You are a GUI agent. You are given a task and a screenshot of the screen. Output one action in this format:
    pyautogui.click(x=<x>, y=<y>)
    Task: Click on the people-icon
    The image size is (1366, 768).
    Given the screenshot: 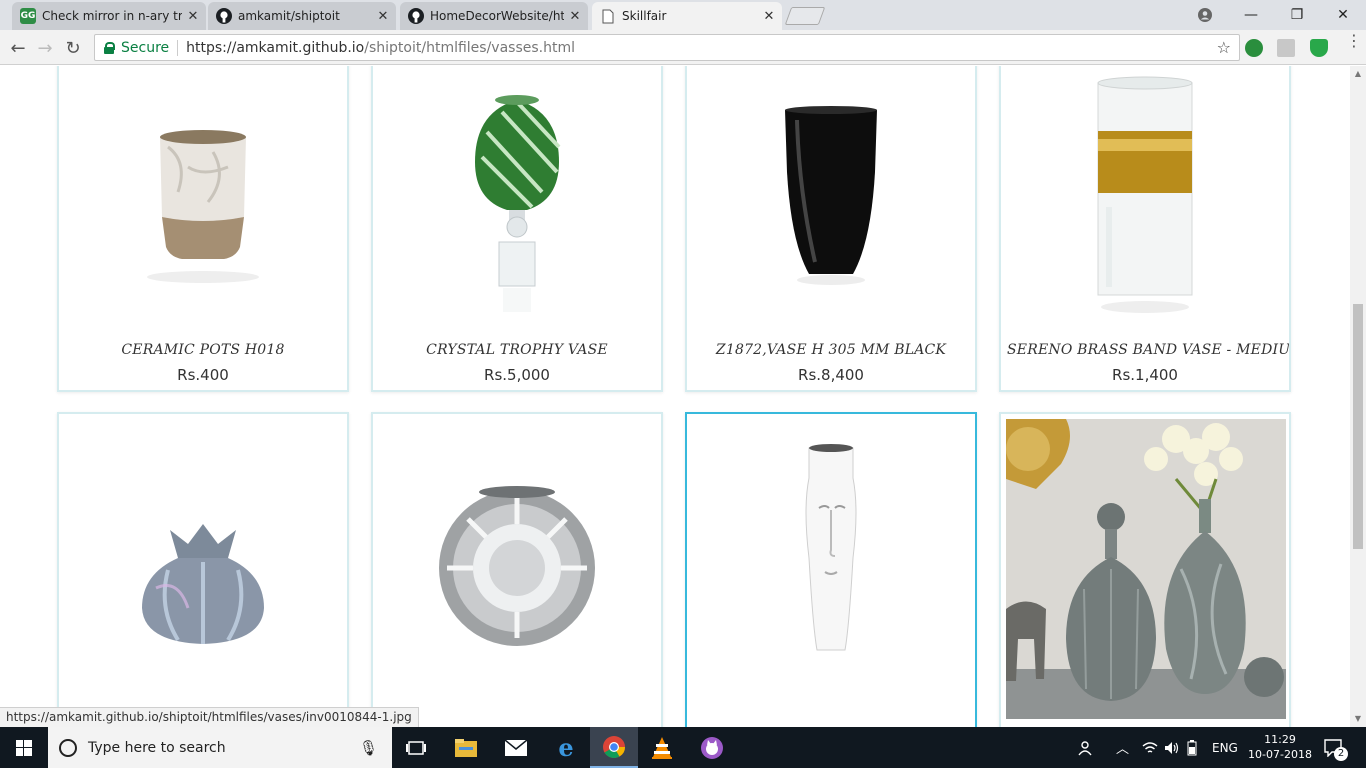 What is the action you would take?
    pyautogui.click(x=1087, y=747)
    